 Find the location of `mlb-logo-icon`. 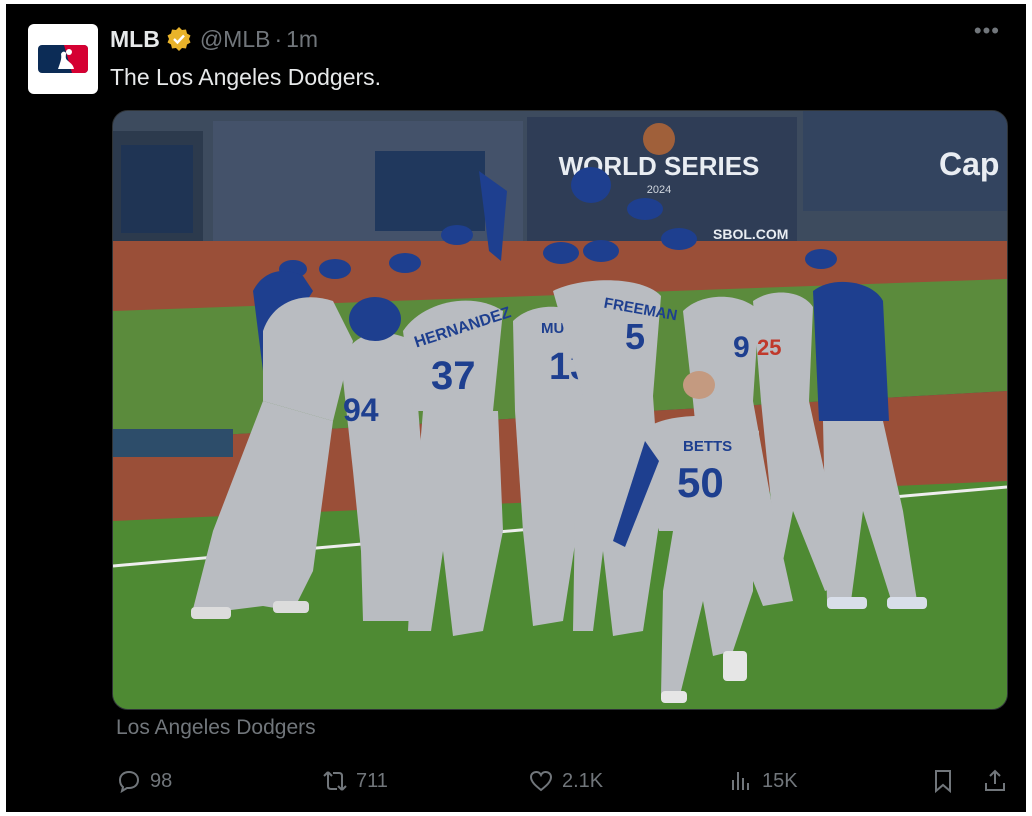

mlb-logo-icon is located at coordinates (63, 59).